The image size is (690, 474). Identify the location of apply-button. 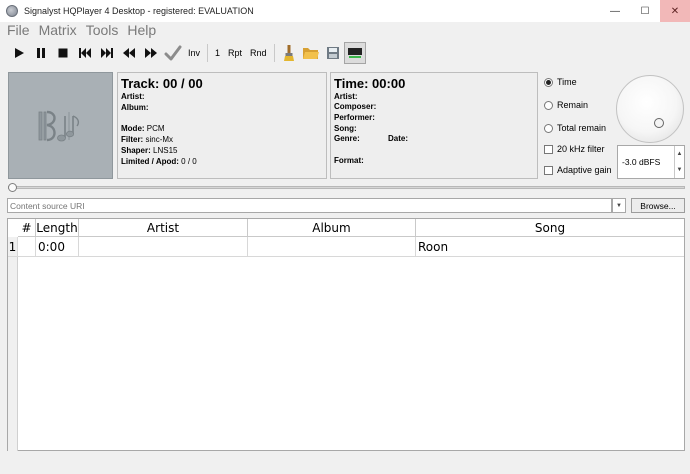
(173, 53).